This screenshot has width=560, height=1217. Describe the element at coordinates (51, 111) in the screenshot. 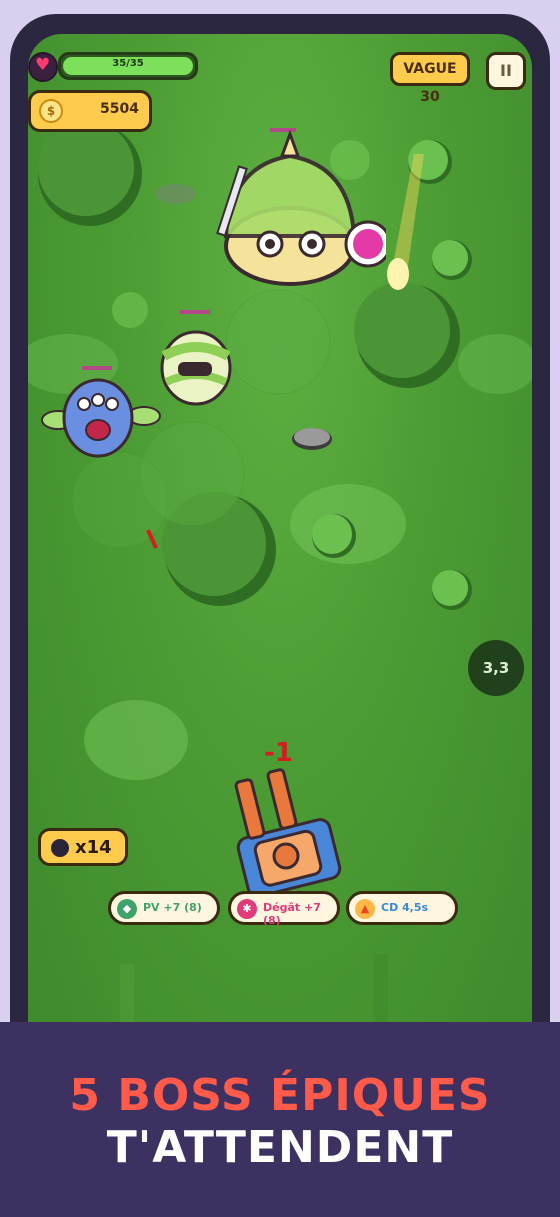

I see `coin-icon: $` at that location.